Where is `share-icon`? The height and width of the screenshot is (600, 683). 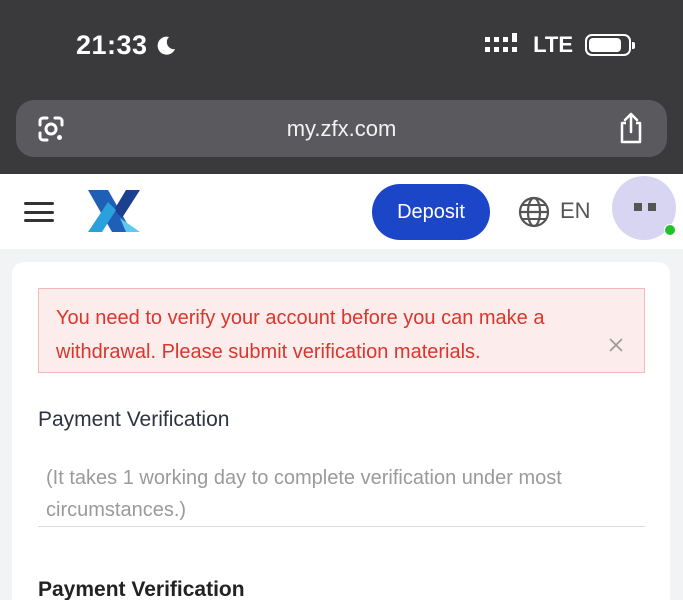
share-icon is located at coordinates (631, 128).